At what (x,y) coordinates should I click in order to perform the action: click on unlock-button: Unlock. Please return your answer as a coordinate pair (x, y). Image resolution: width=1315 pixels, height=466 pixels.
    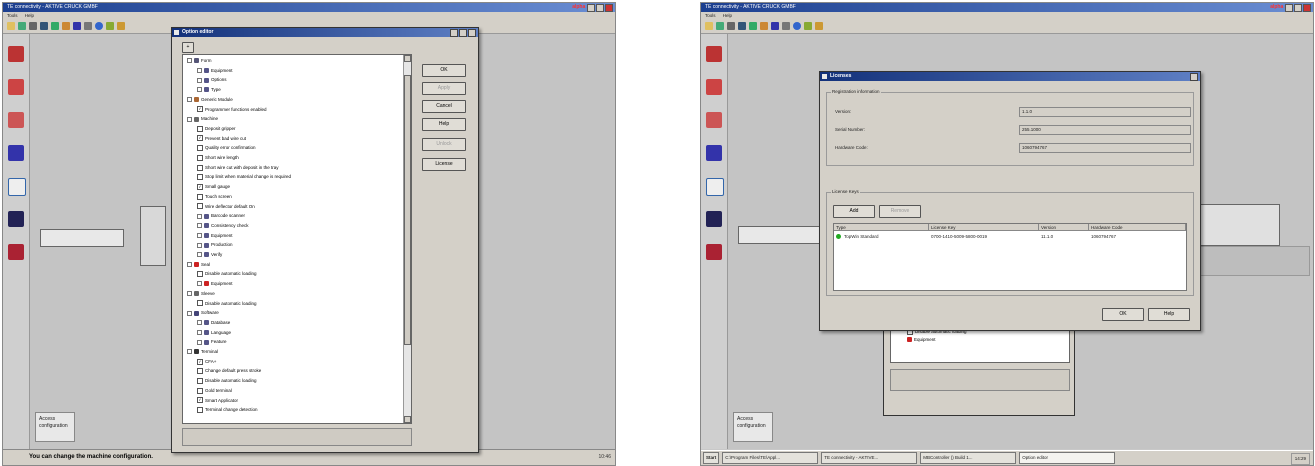
    Looking at the image, I should click on (444, 144).